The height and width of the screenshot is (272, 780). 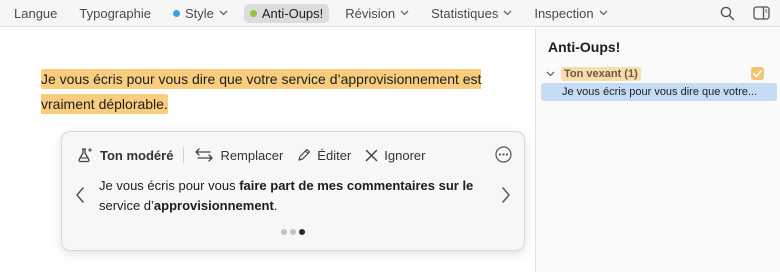 What do you see at coordinates (601, 74) in the screenshot?
I see `group-label: Ton vexant (1)` at bounding box center [601, 74].